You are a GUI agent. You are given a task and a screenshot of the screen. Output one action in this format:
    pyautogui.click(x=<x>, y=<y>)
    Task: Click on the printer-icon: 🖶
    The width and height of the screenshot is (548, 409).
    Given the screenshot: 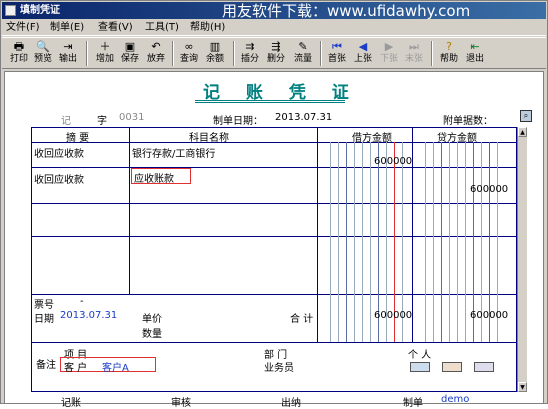 What is the action you would take?
    pyautogui.click(x=19, y=46)
    